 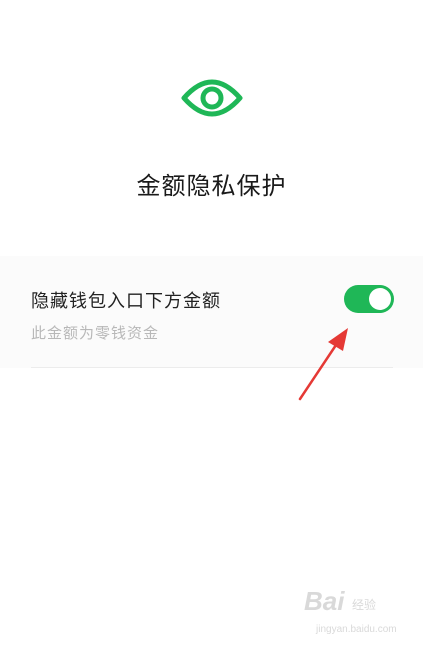 What do you see at coordinates (95, 333) in the screenshot?
I see `setting-description: 此金额为零钱资金` at bounding box center [95, 333].